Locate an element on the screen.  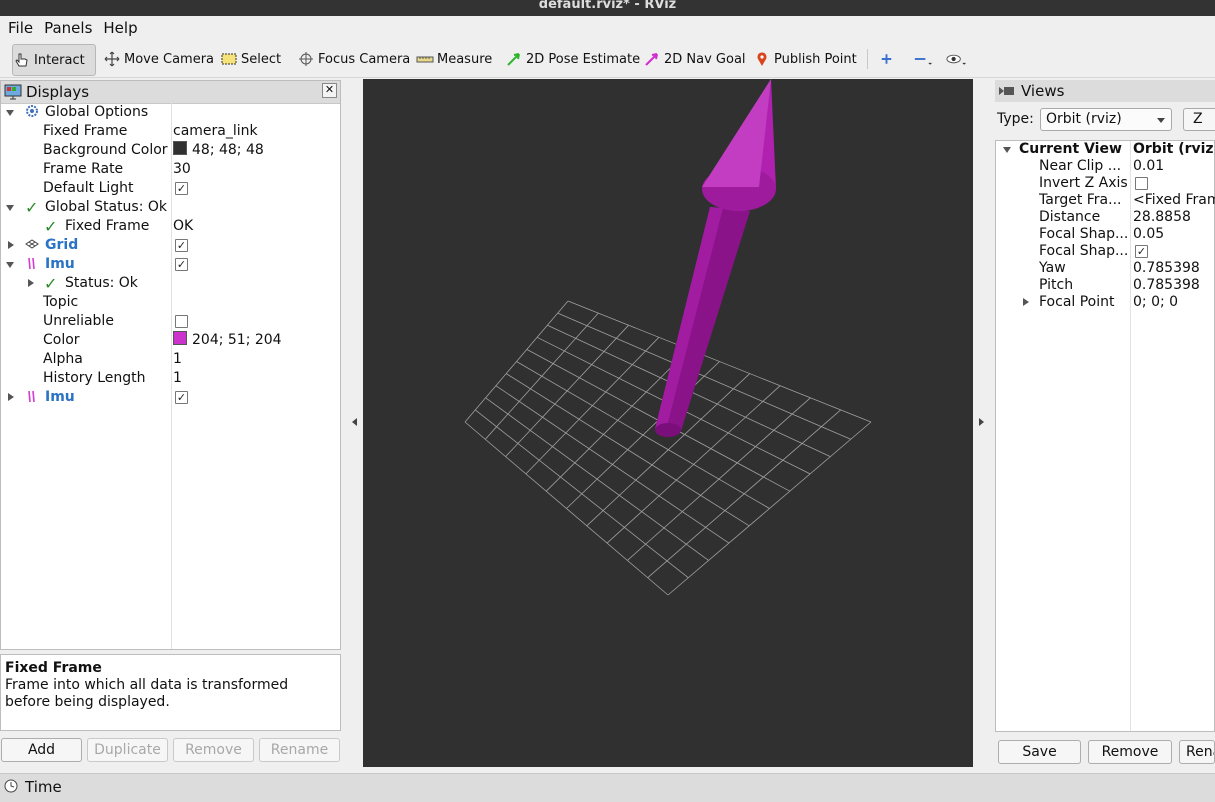
pose-estimate-tool-button: 2D Pose Estimate is located at coordinates (572, 59).